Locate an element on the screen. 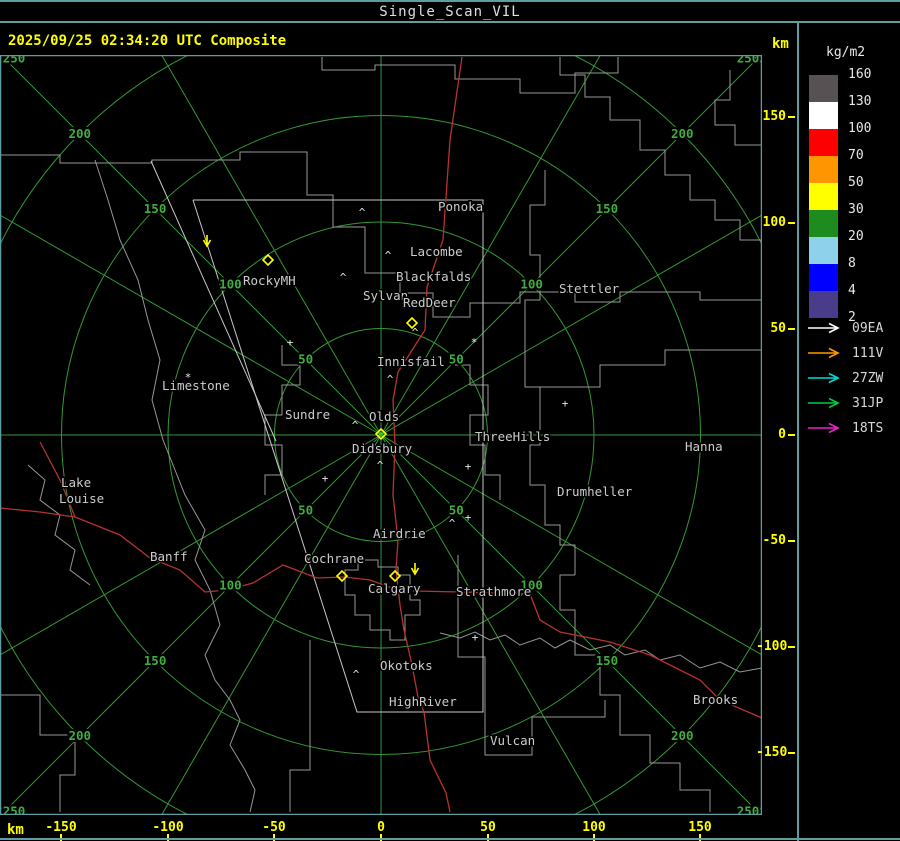  city-label-limestone: Limestone is located at coordinates (196, 385).